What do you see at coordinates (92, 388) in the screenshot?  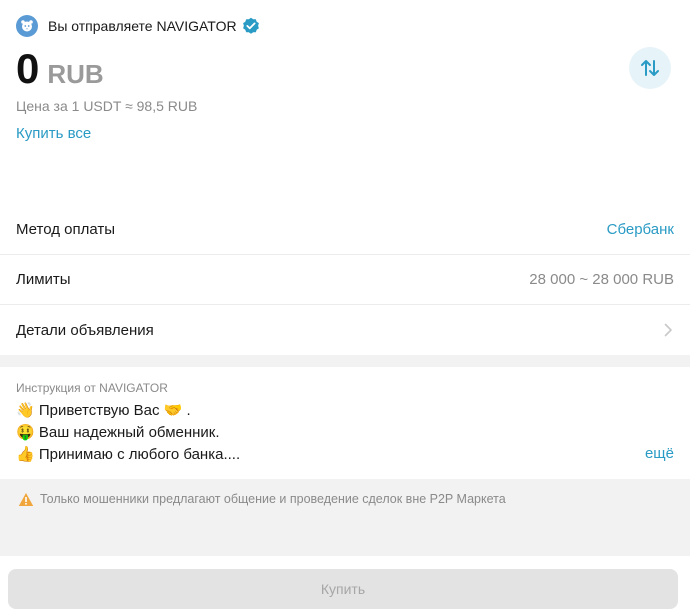 I see `instructions-title: Инструкция от NAVIGATOR` at bounding box center [92, 388].